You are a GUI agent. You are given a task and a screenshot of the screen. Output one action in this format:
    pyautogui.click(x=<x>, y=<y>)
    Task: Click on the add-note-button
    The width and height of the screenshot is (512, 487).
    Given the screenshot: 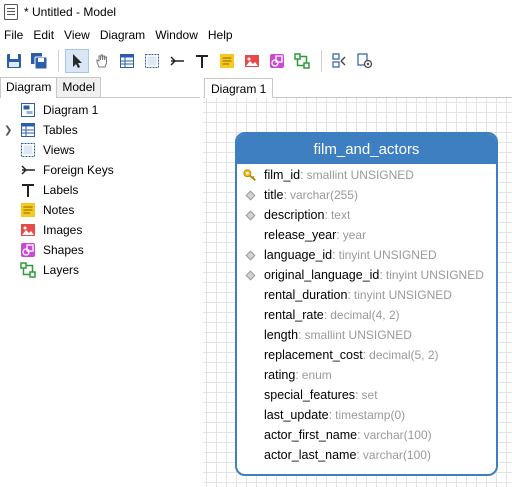 What is the action you would take?
    pyautogui.click(x=227, y=61)
    